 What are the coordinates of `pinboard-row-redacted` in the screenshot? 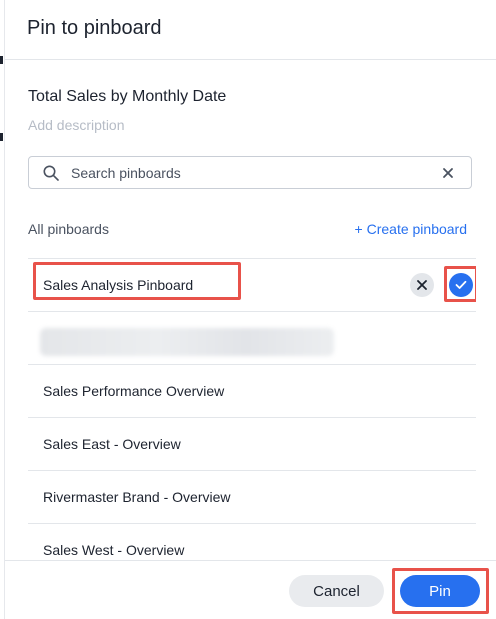 It's located at (252, 337).